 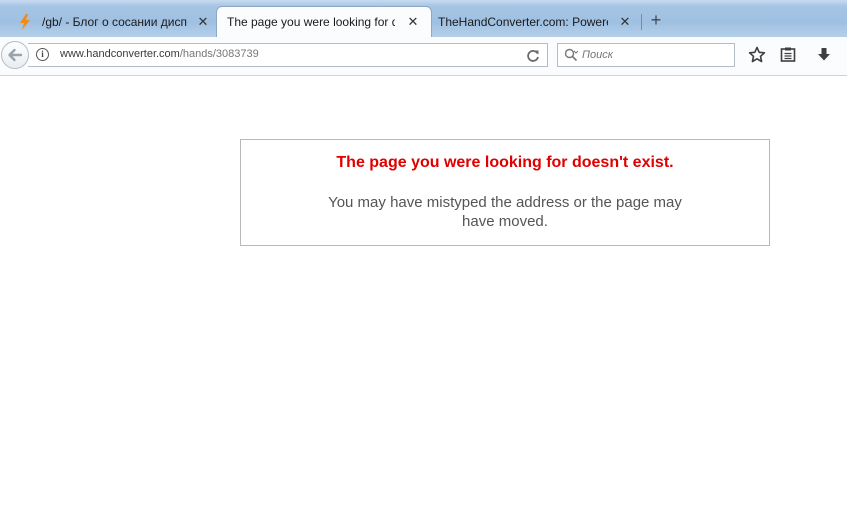 I want to click on back-arrow-icon, so click(x=15, y=55).